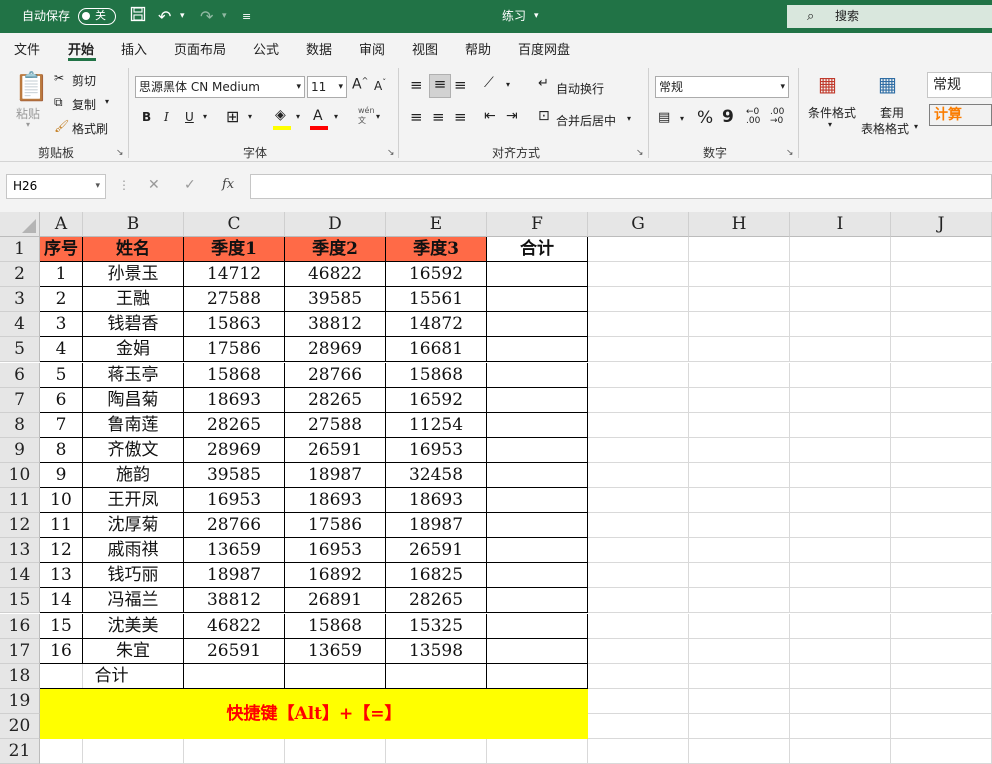 Image resolution: width=992 pixels, height=764 pixels. What do you see at coordinates (416, 117) in the screenshot?
I see `align-left-icon: ≡` at bounding box center [416, 117].